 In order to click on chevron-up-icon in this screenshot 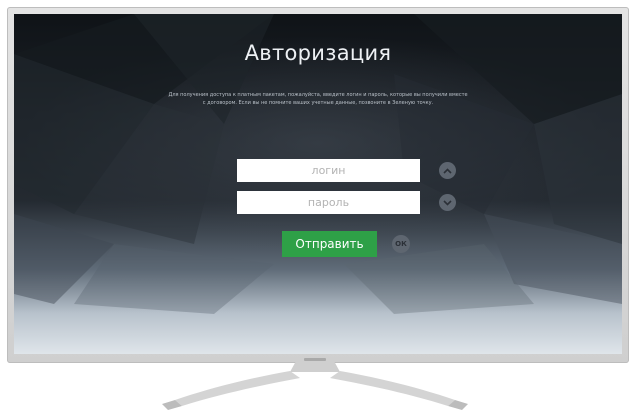, I will do `click(447, 170)`.